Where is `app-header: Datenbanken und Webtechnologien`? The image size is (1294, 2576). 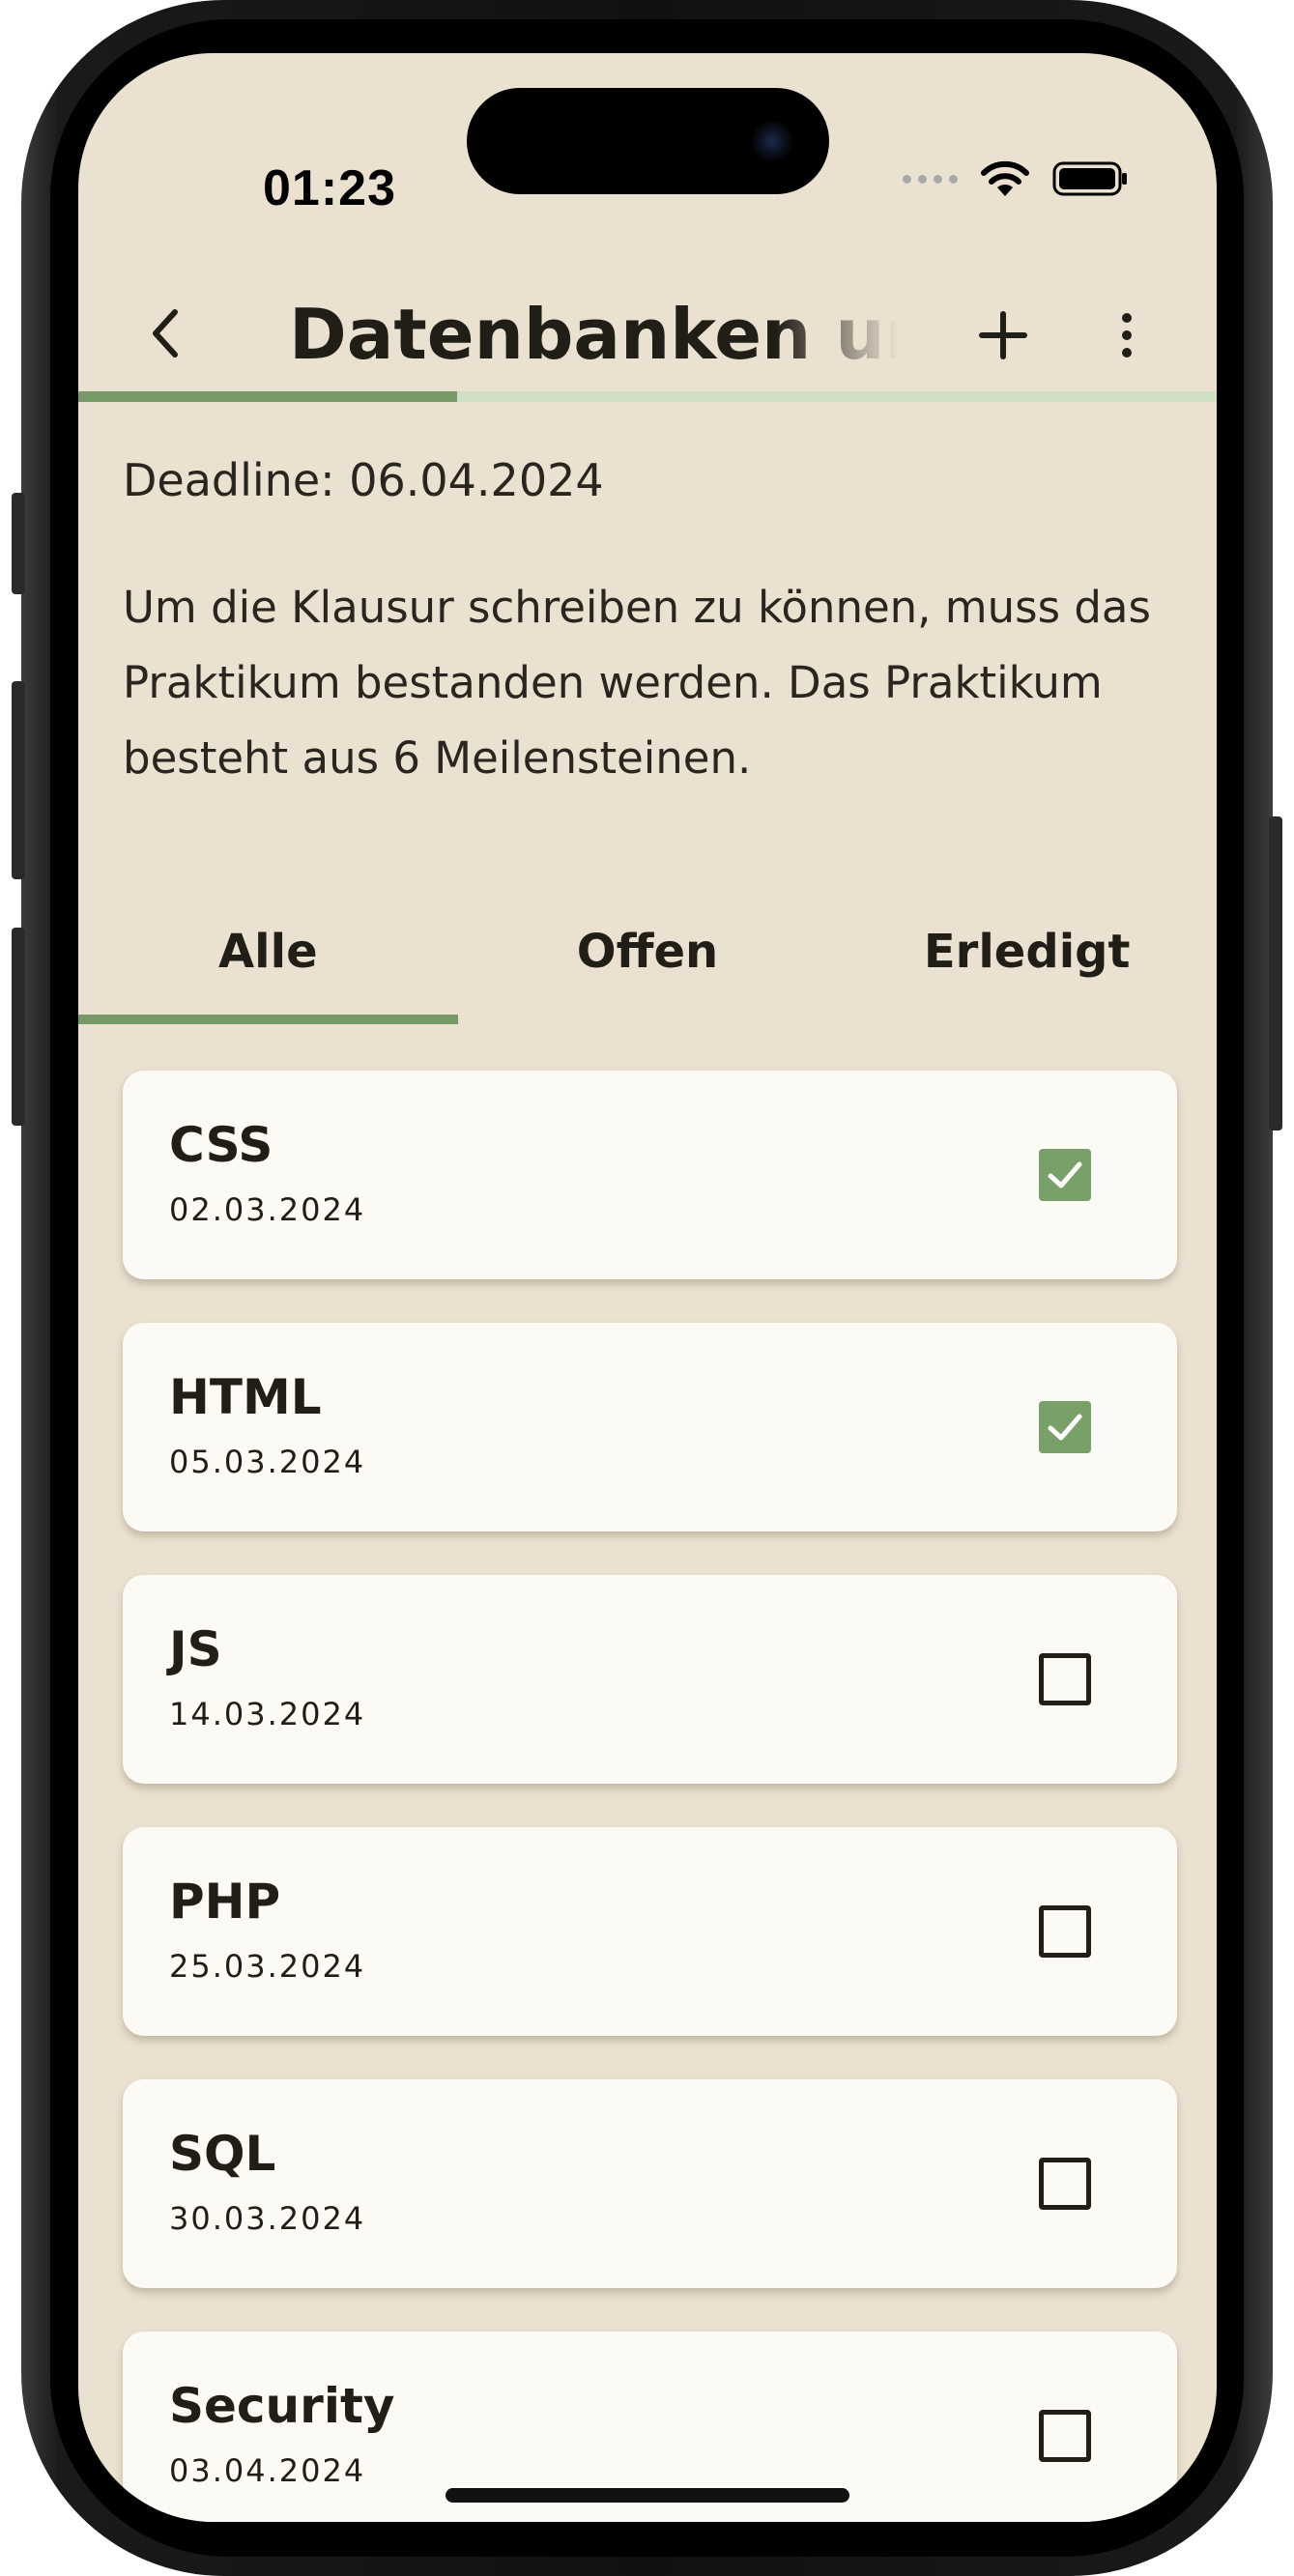 app-header: Datenbanken und Webtechnologien is located at coordinates (647, 333).